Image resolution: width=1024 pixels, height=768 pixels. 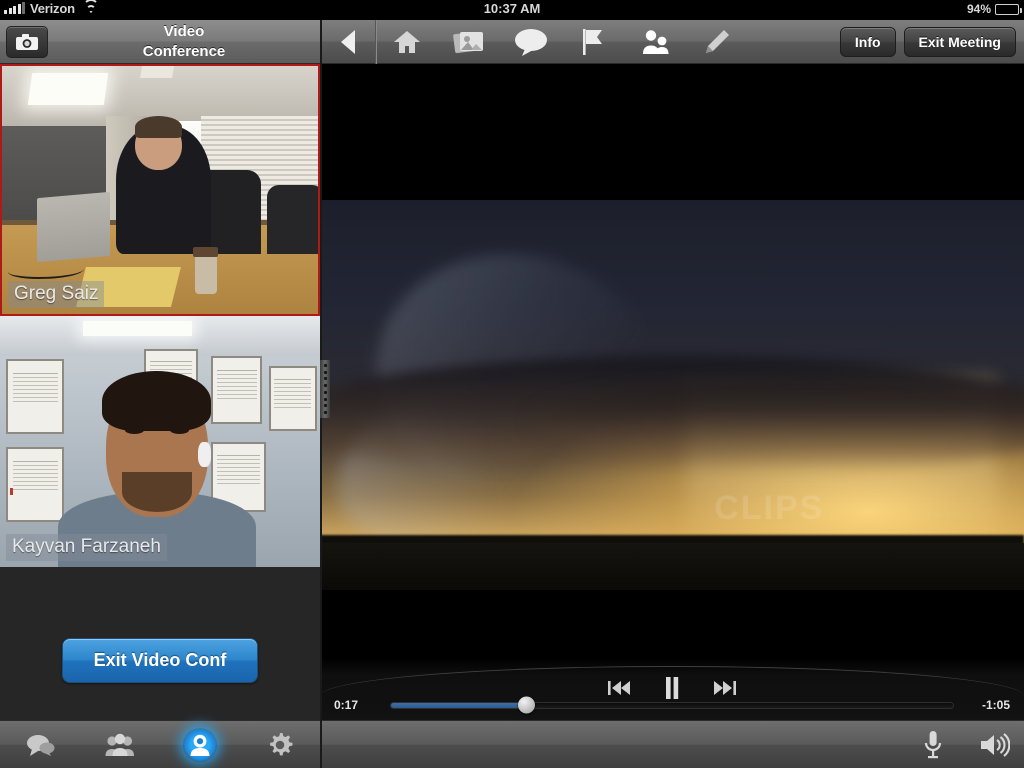 I want to click on speaker-button, so click(x=995, y=745).